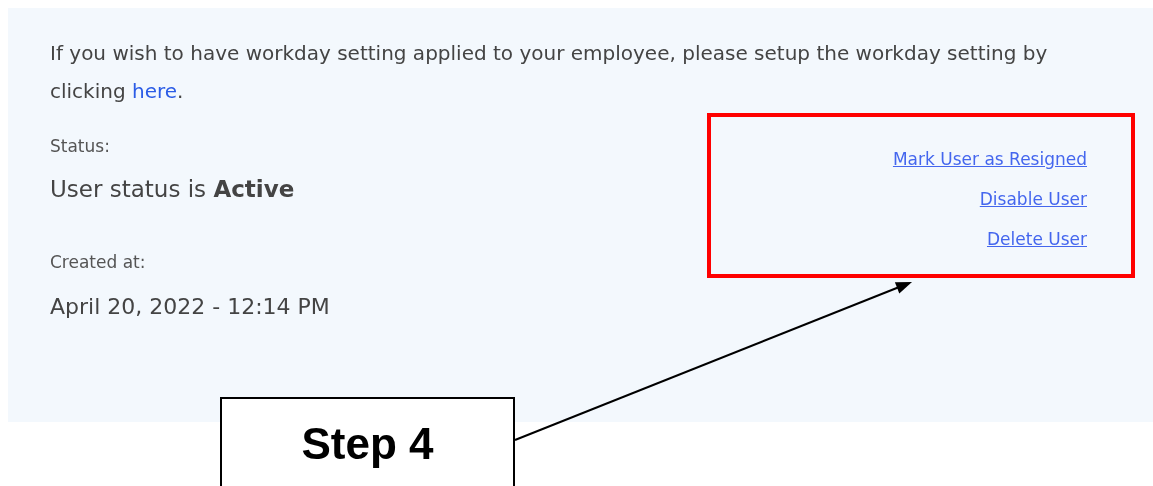 The width and height of the screenshot is (1153, 486). Describe the element at coordinates (1033, 199) in the screenshot. I see `action-link: Disable User` at that location.